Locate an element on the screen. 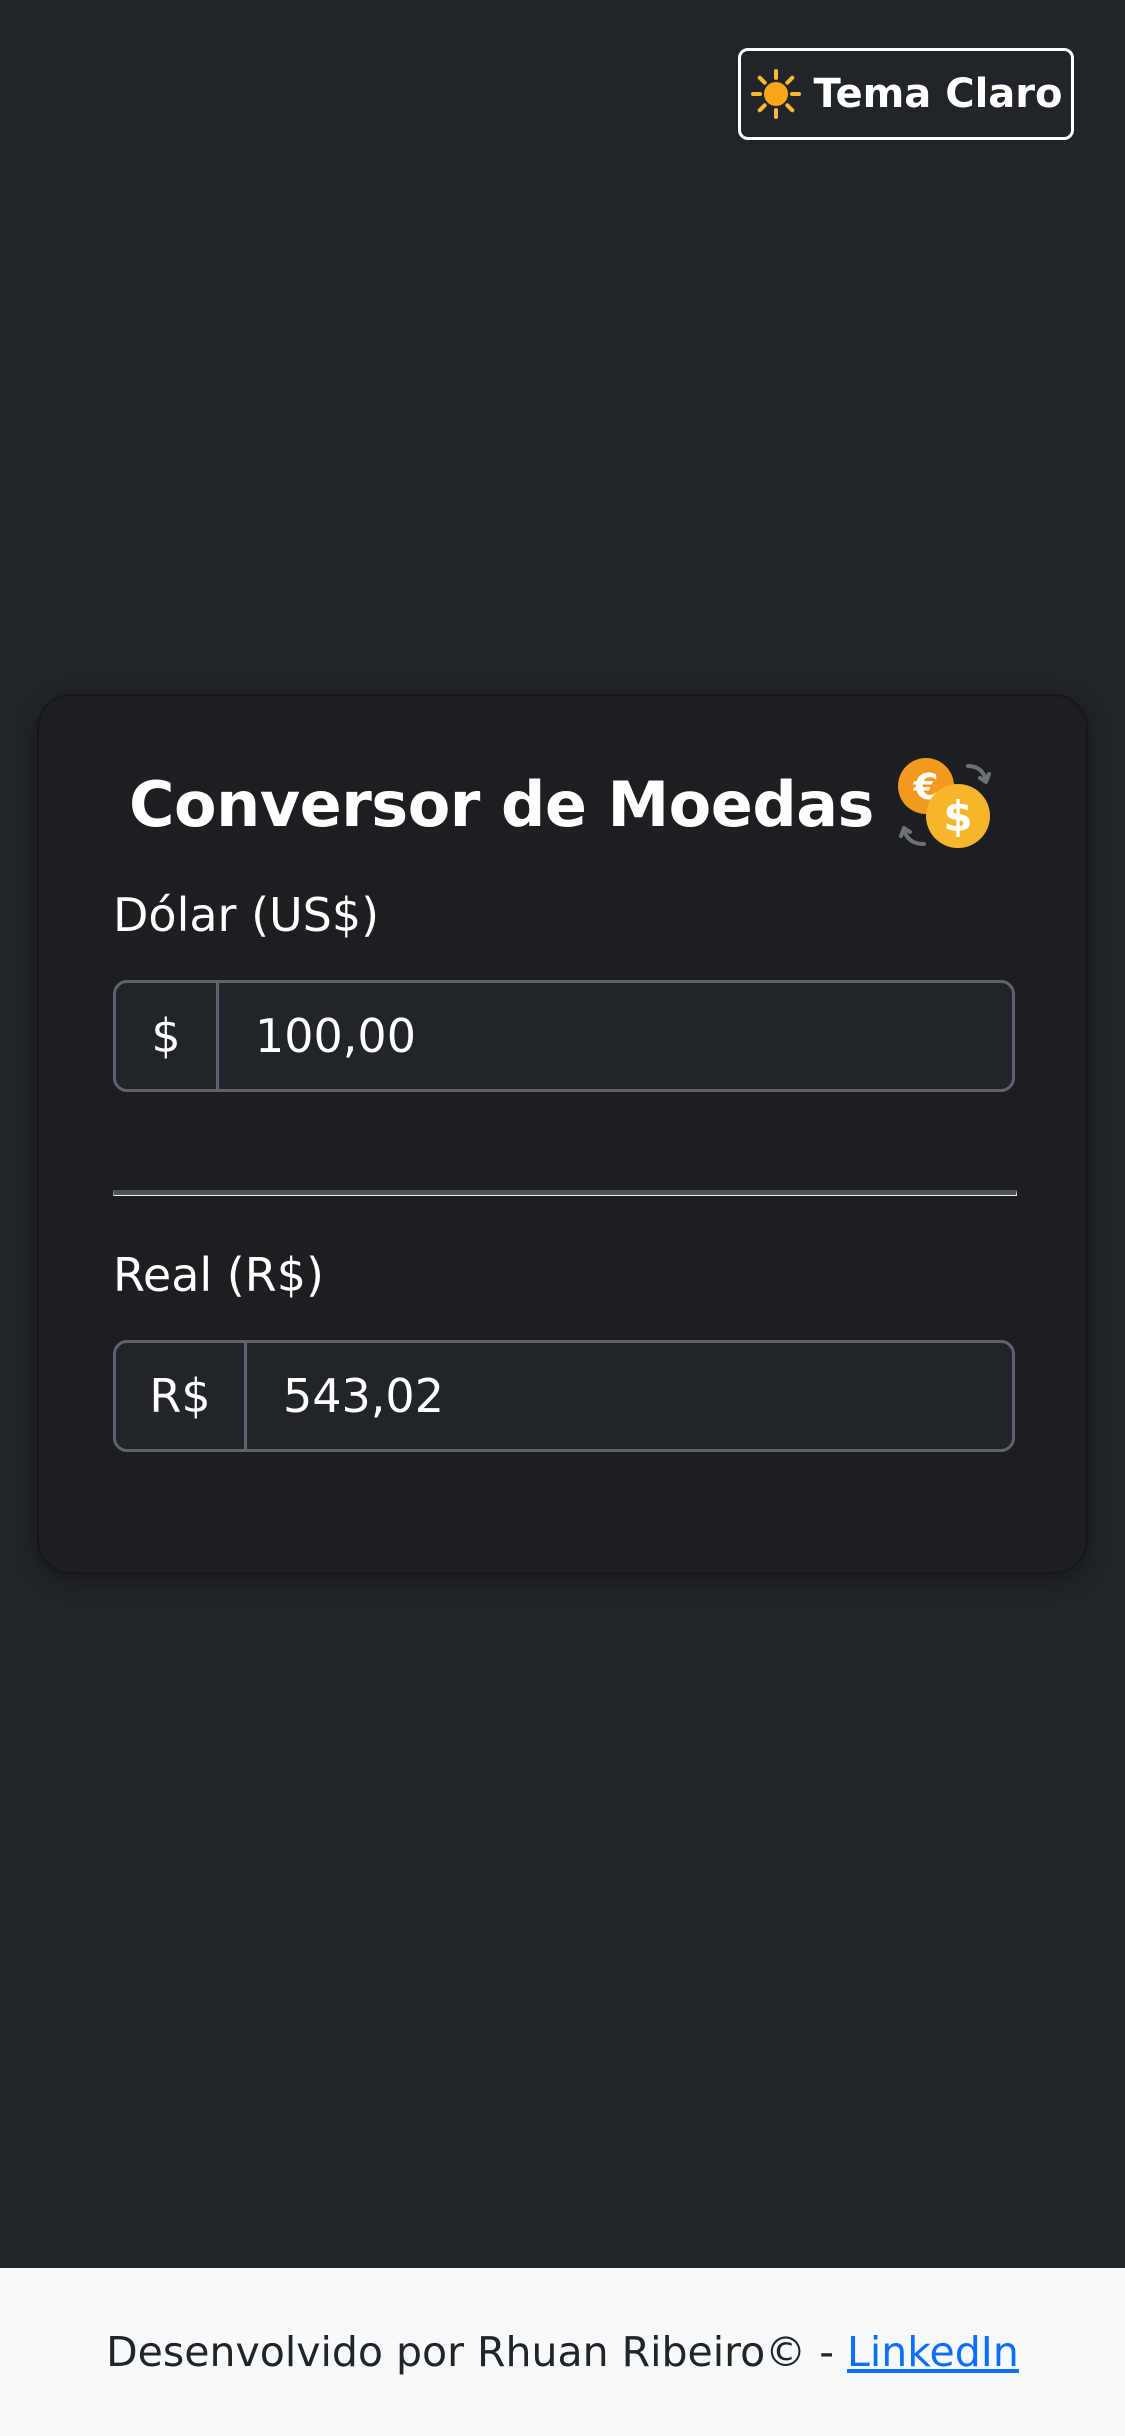  dollar-input-group: $ is located at coordinates (564, 1036).